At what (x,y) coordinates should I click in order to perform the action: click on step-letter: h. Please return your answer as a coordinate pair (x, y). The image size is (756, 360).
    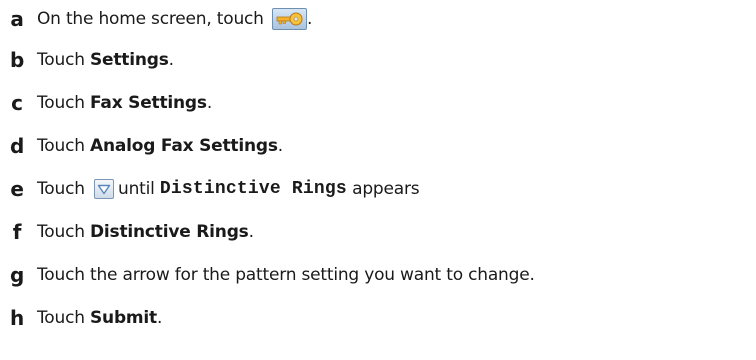
    Looking at the image, I should click on (17, 318).